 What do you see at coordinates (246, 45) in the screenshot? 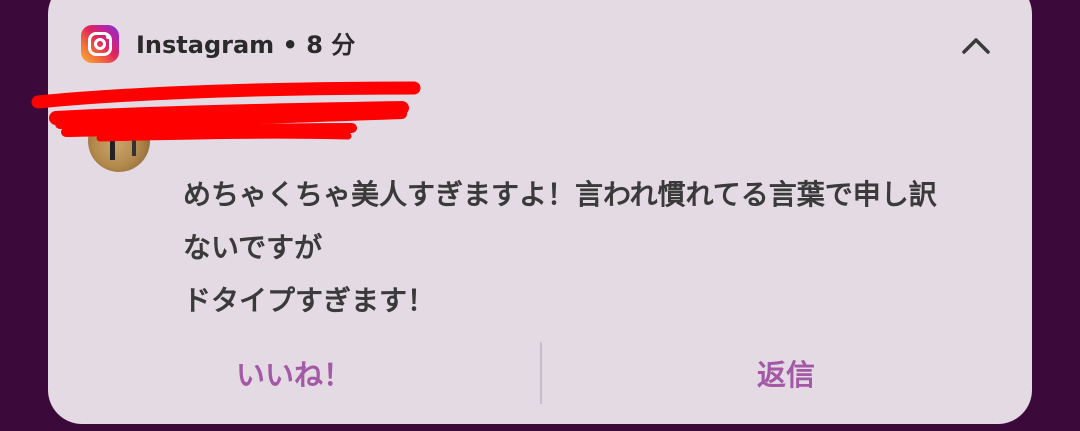
I see `notification-header: Instagram • 8 分` at bounding box center [246, 45].